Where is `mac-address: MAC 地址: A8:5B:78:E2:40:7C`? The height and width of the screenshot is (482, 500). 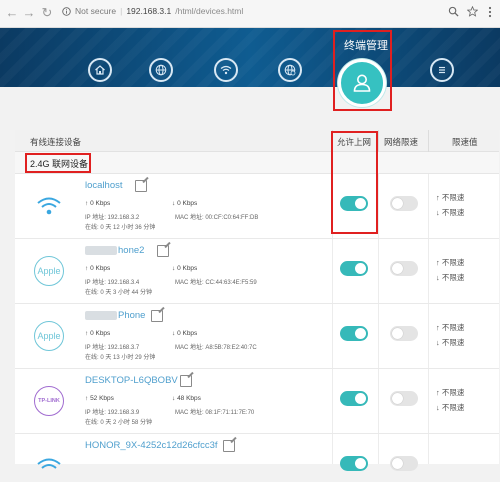
mac-address: MAC 地址: A8:5B:78:E2:40:7C is located at coordinates (216, 348).